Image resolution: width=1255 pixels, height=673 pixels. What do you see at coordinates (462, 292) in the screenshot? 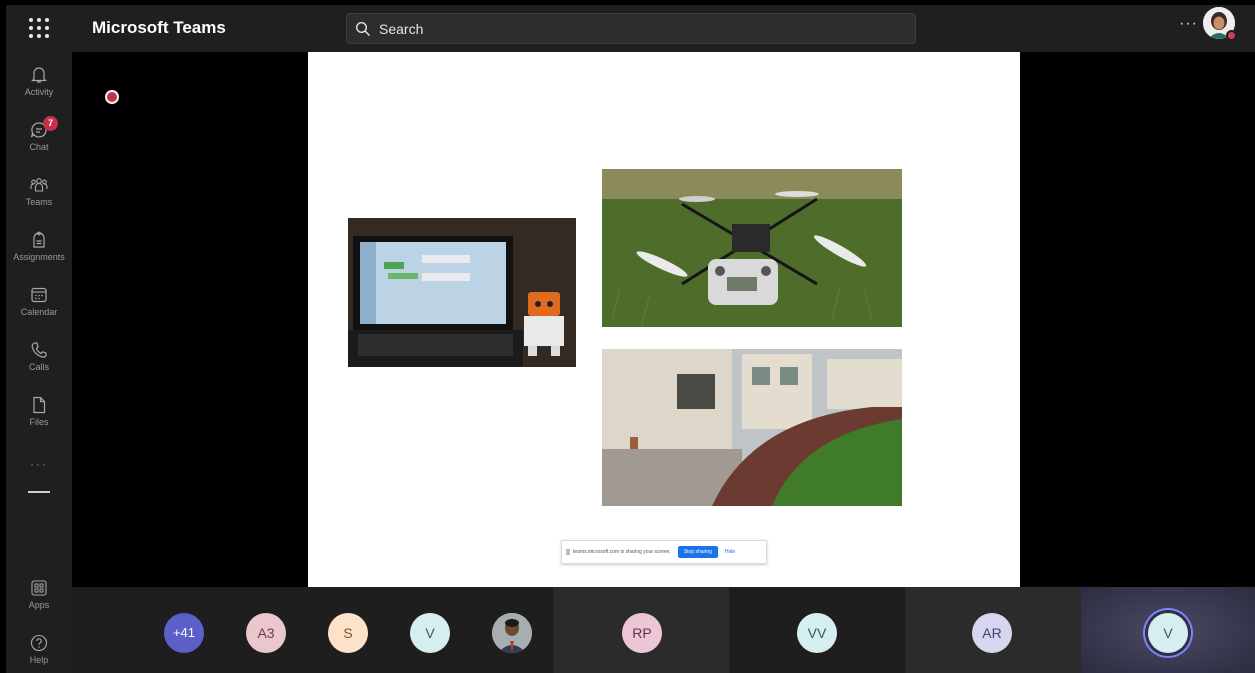
I see `laptop-robot-photo` at bounding box center [462, 292].